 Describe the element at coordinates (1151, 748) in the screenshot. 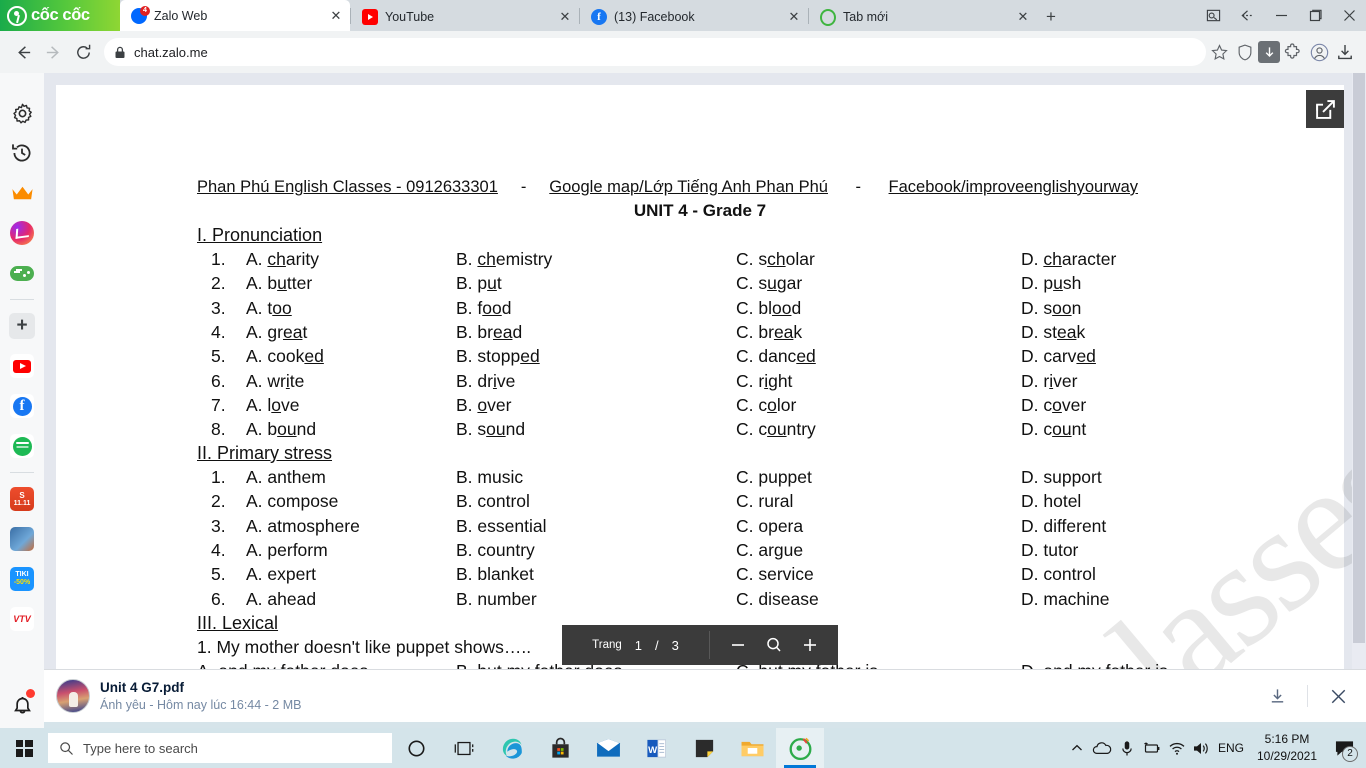

I see `battery-icon` at that location.